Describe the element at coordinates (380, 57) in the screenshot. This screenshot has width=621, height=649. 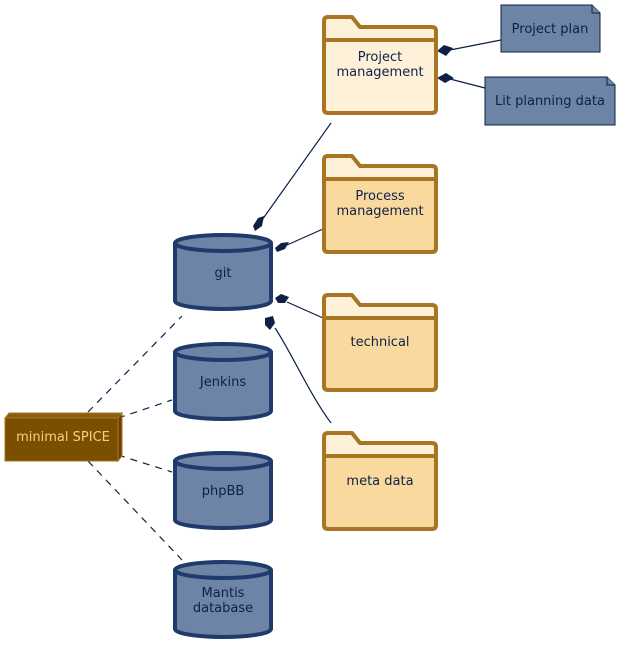
I see `folder-label: Project` at that location.